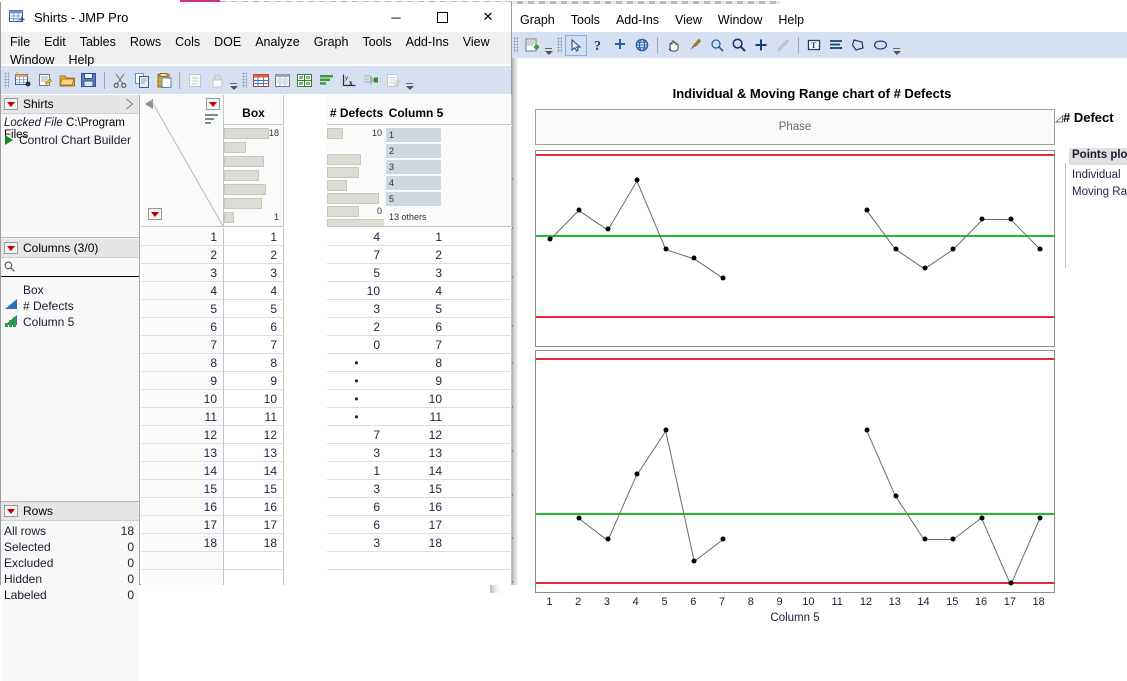 The image size is (1127, 681). Describe the element at coordinates (70, 248) in the screenshot. I see `columns-panel-header: Columns (3/0)` at that location.